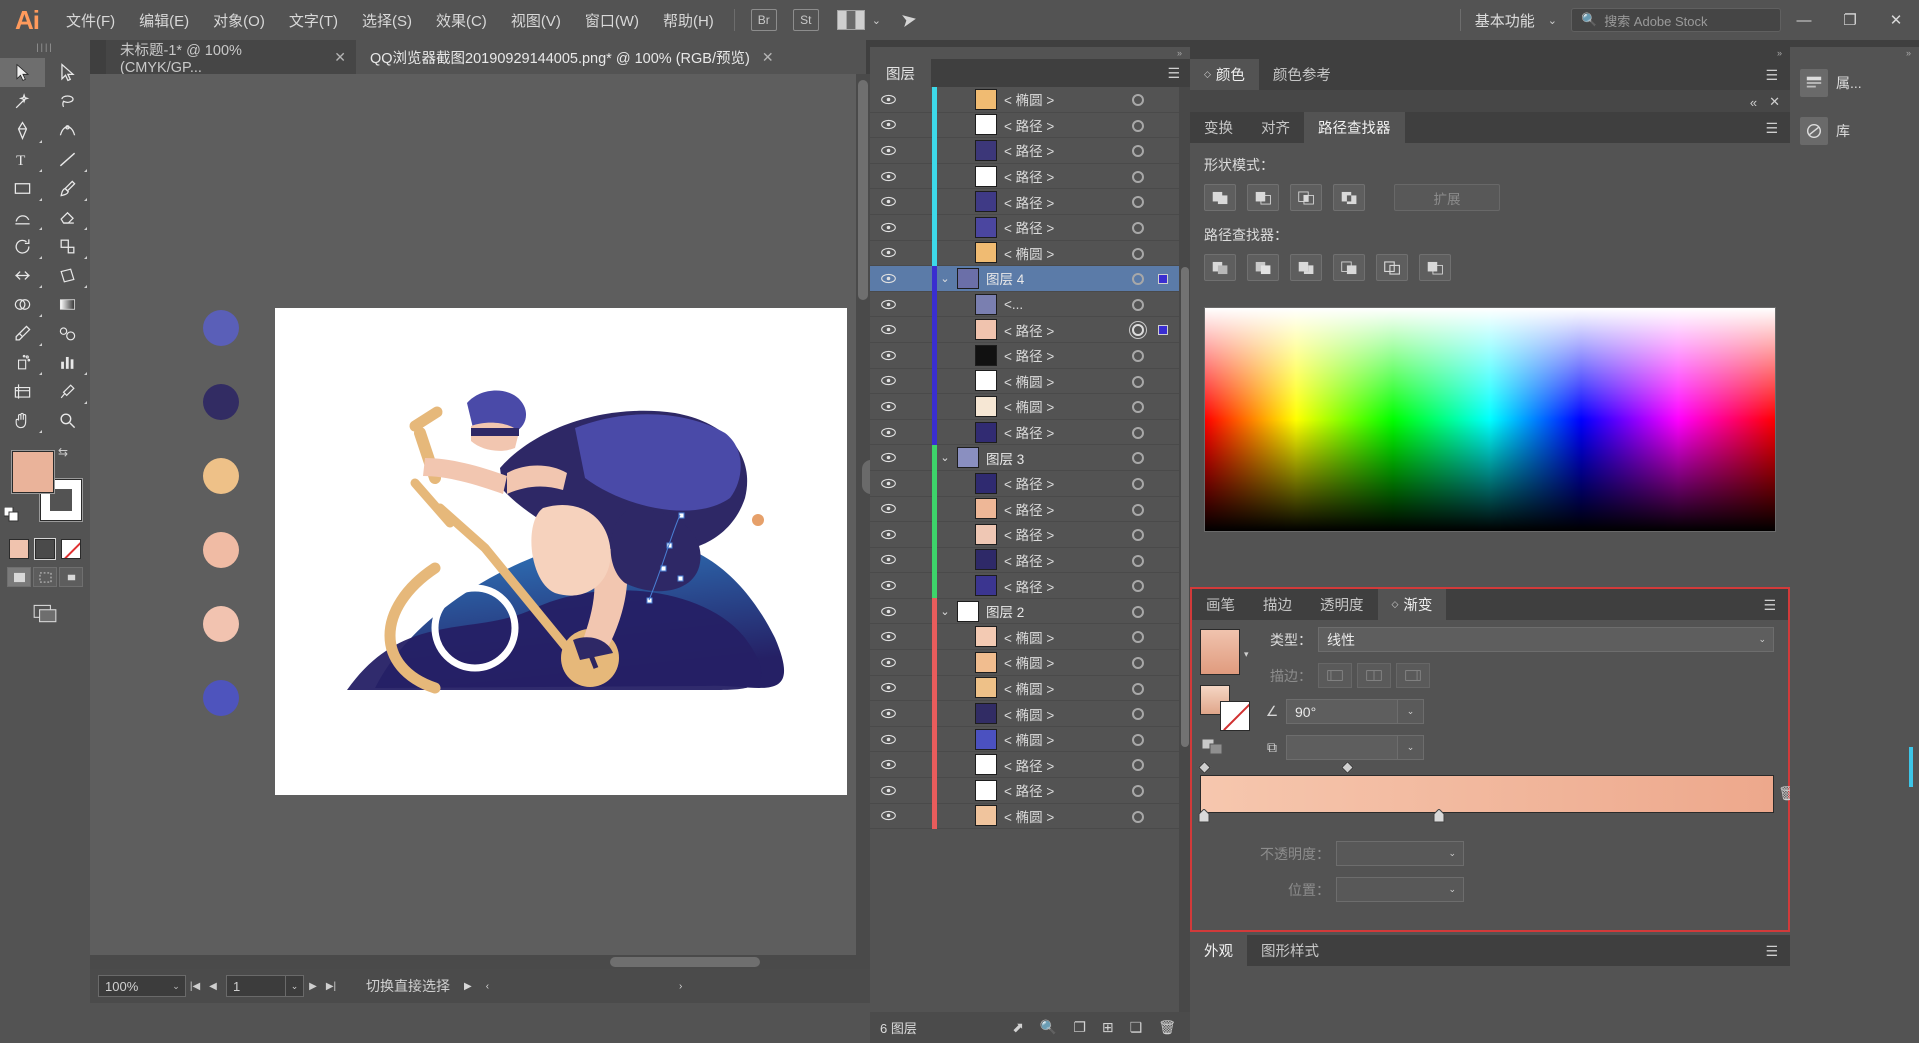 Image resolution: width=1919 pixels, height=1043 pixels. What do you see at coordinates (850, 20) in the screenshot?
I see `arrange-documents-icon` at bounding box center [850, 20].